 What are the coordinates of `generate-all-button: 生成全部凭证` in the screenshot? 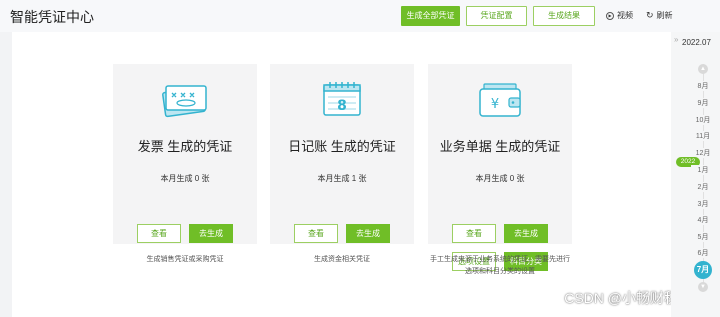 It's located at (430, 16).